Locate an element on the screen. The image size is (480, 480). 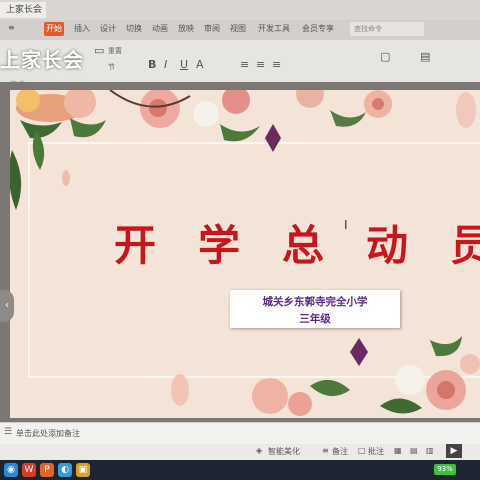
school-name: 城关乡东郭寺完全小学 is located at coordinates (315, 302).